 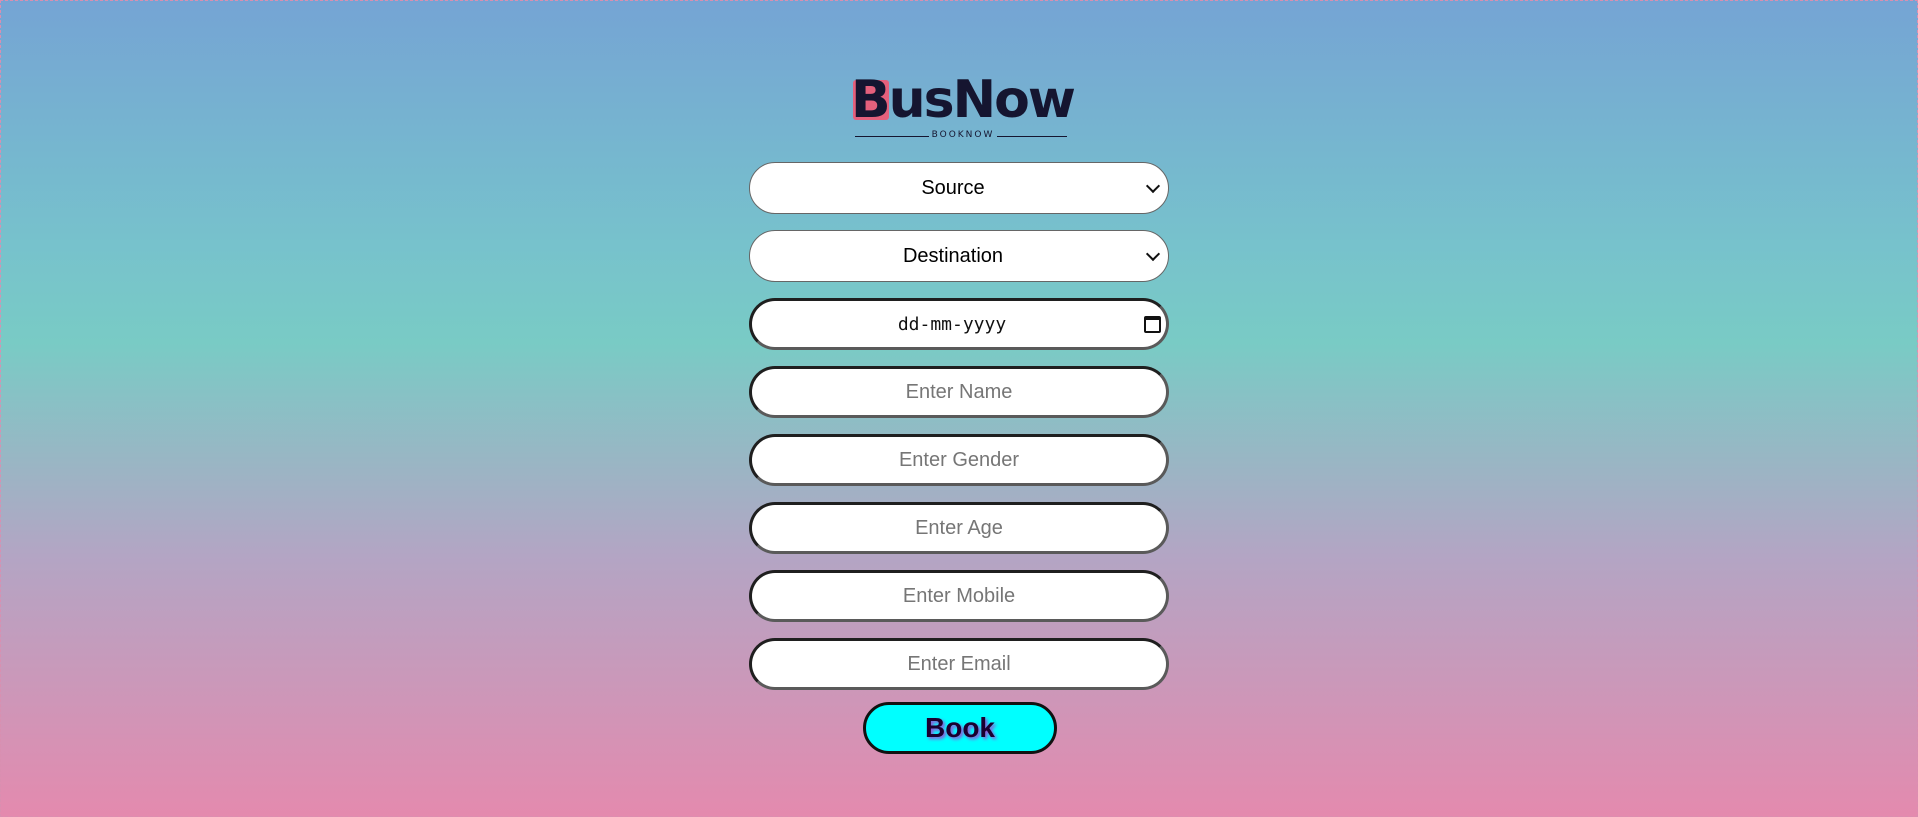 I want to click on gender-field-wrapper, so click(x=959, y=460).